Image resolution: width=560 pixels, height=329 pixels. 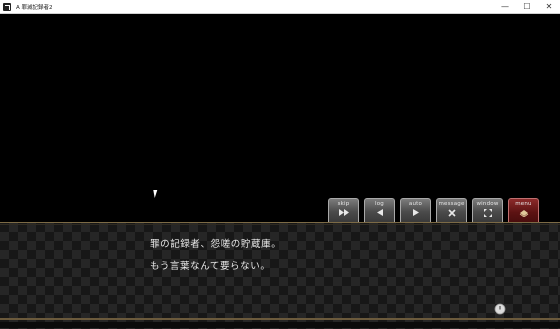 I want to click on window-button: window, so click(x=487, y=210).